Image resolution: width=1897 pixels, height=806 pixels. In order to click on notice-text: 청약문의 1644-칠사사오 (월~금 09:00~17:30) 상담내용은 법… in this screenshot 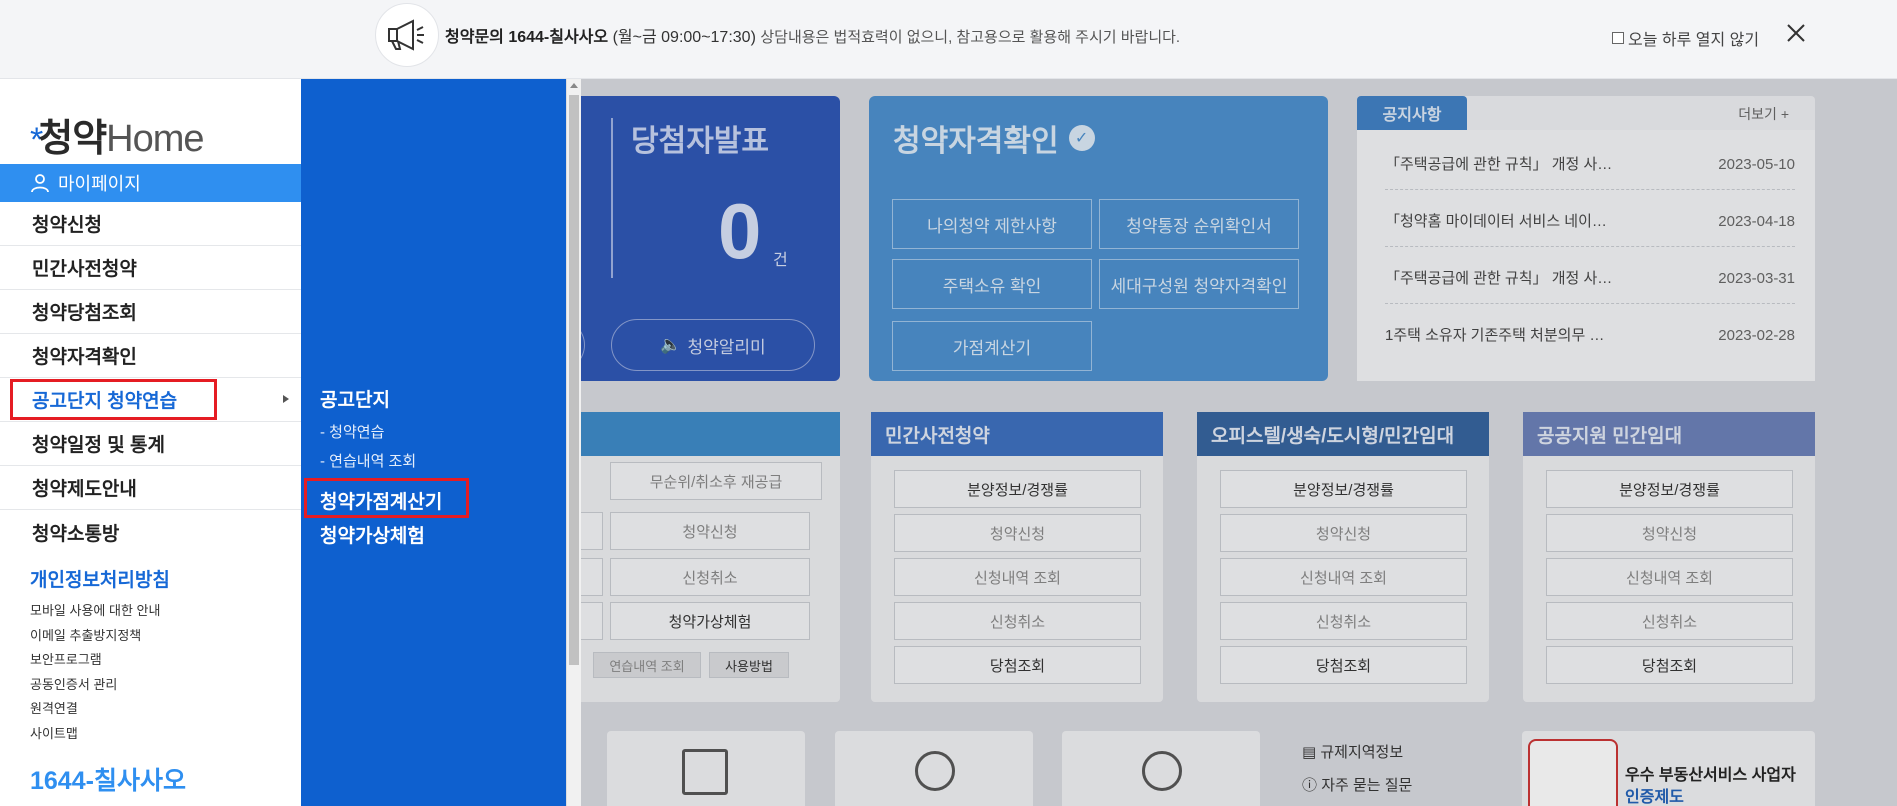, I will do `click(812, 35)`.